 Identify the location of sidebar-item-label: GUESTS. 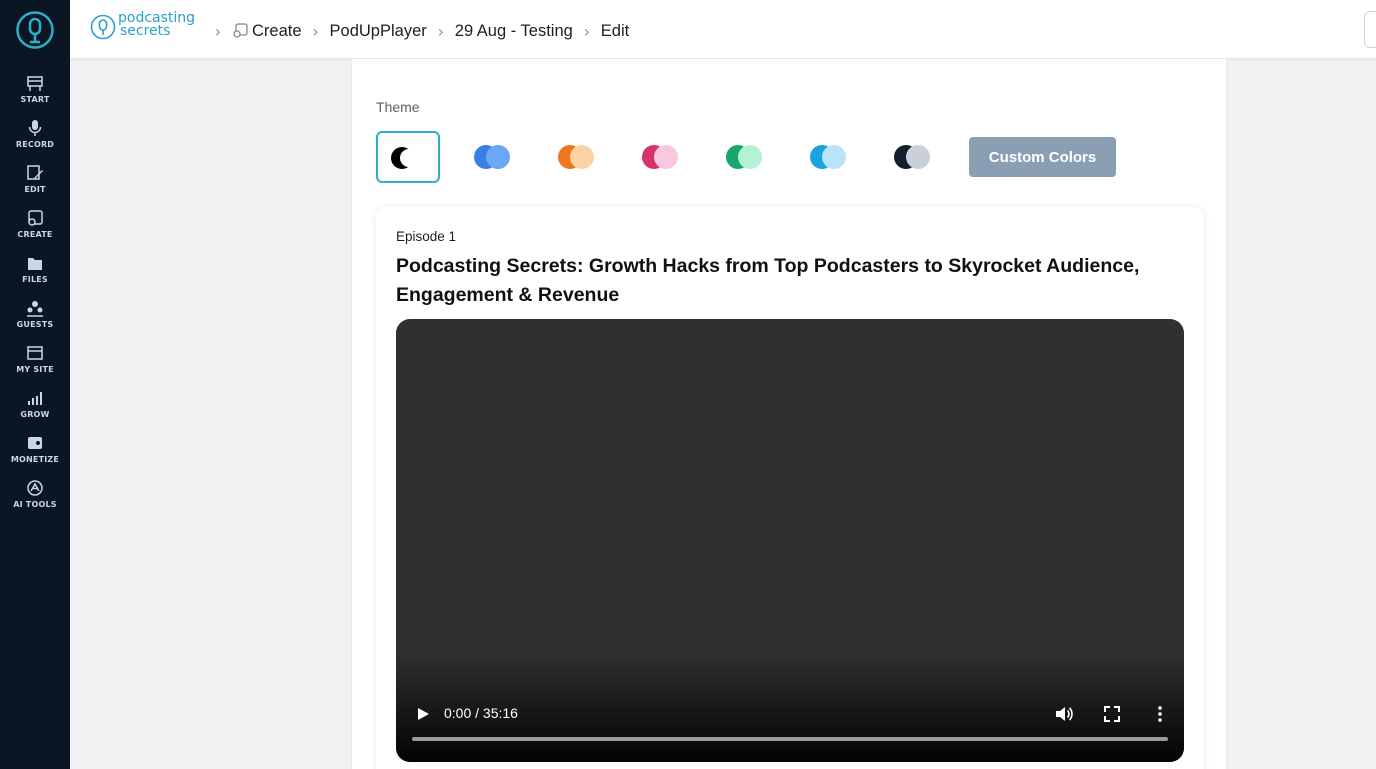
(35, 324).